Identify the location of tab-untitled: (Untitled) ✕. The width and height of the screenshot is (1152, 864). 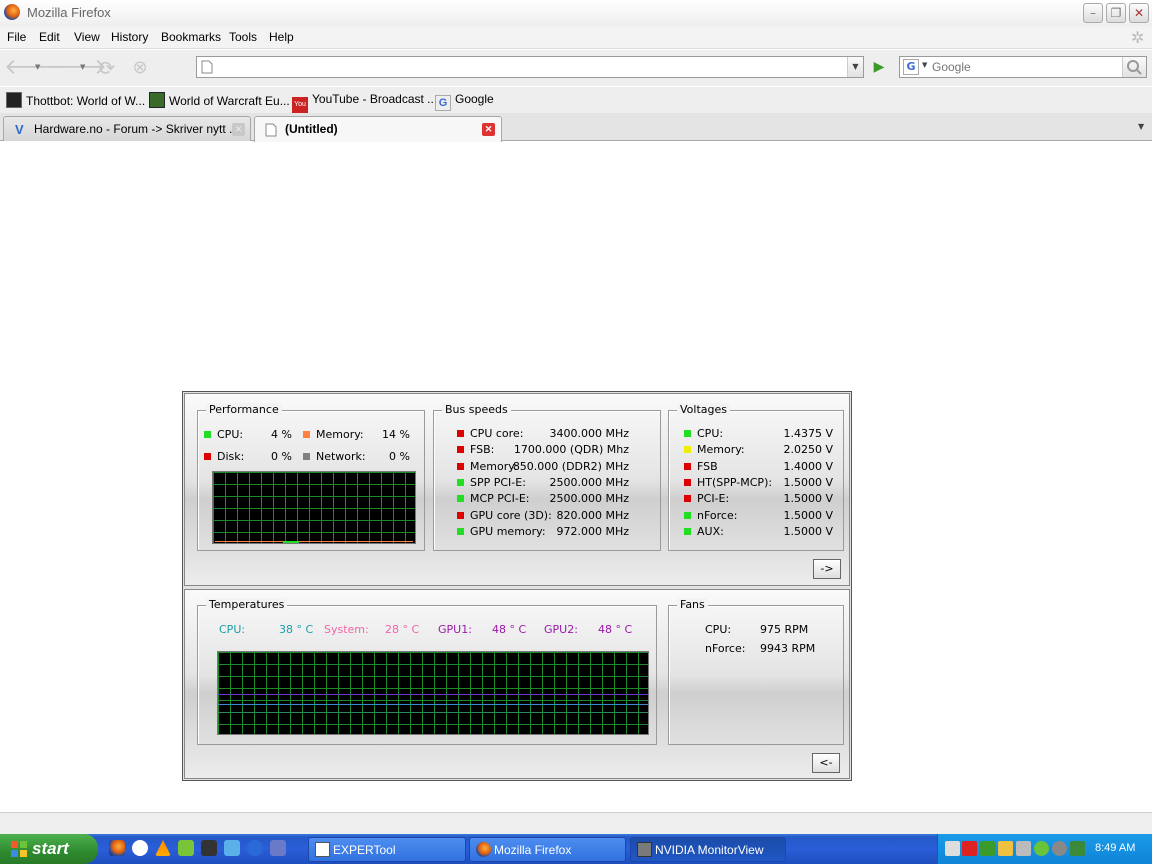
(378, 129).